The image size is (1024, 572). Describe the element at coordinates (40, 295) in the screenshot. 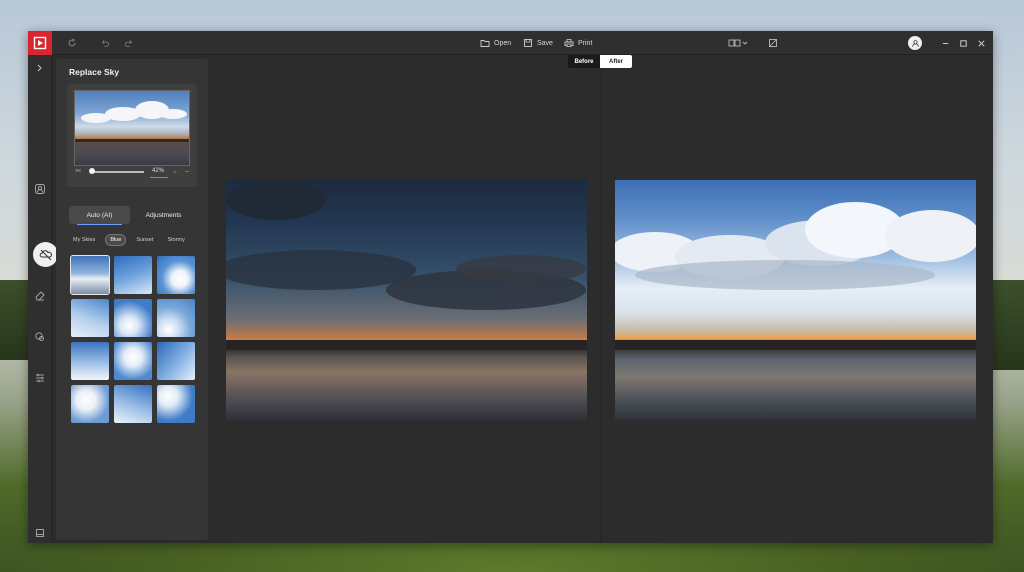

I see `eraser-tool-icon` at that location.